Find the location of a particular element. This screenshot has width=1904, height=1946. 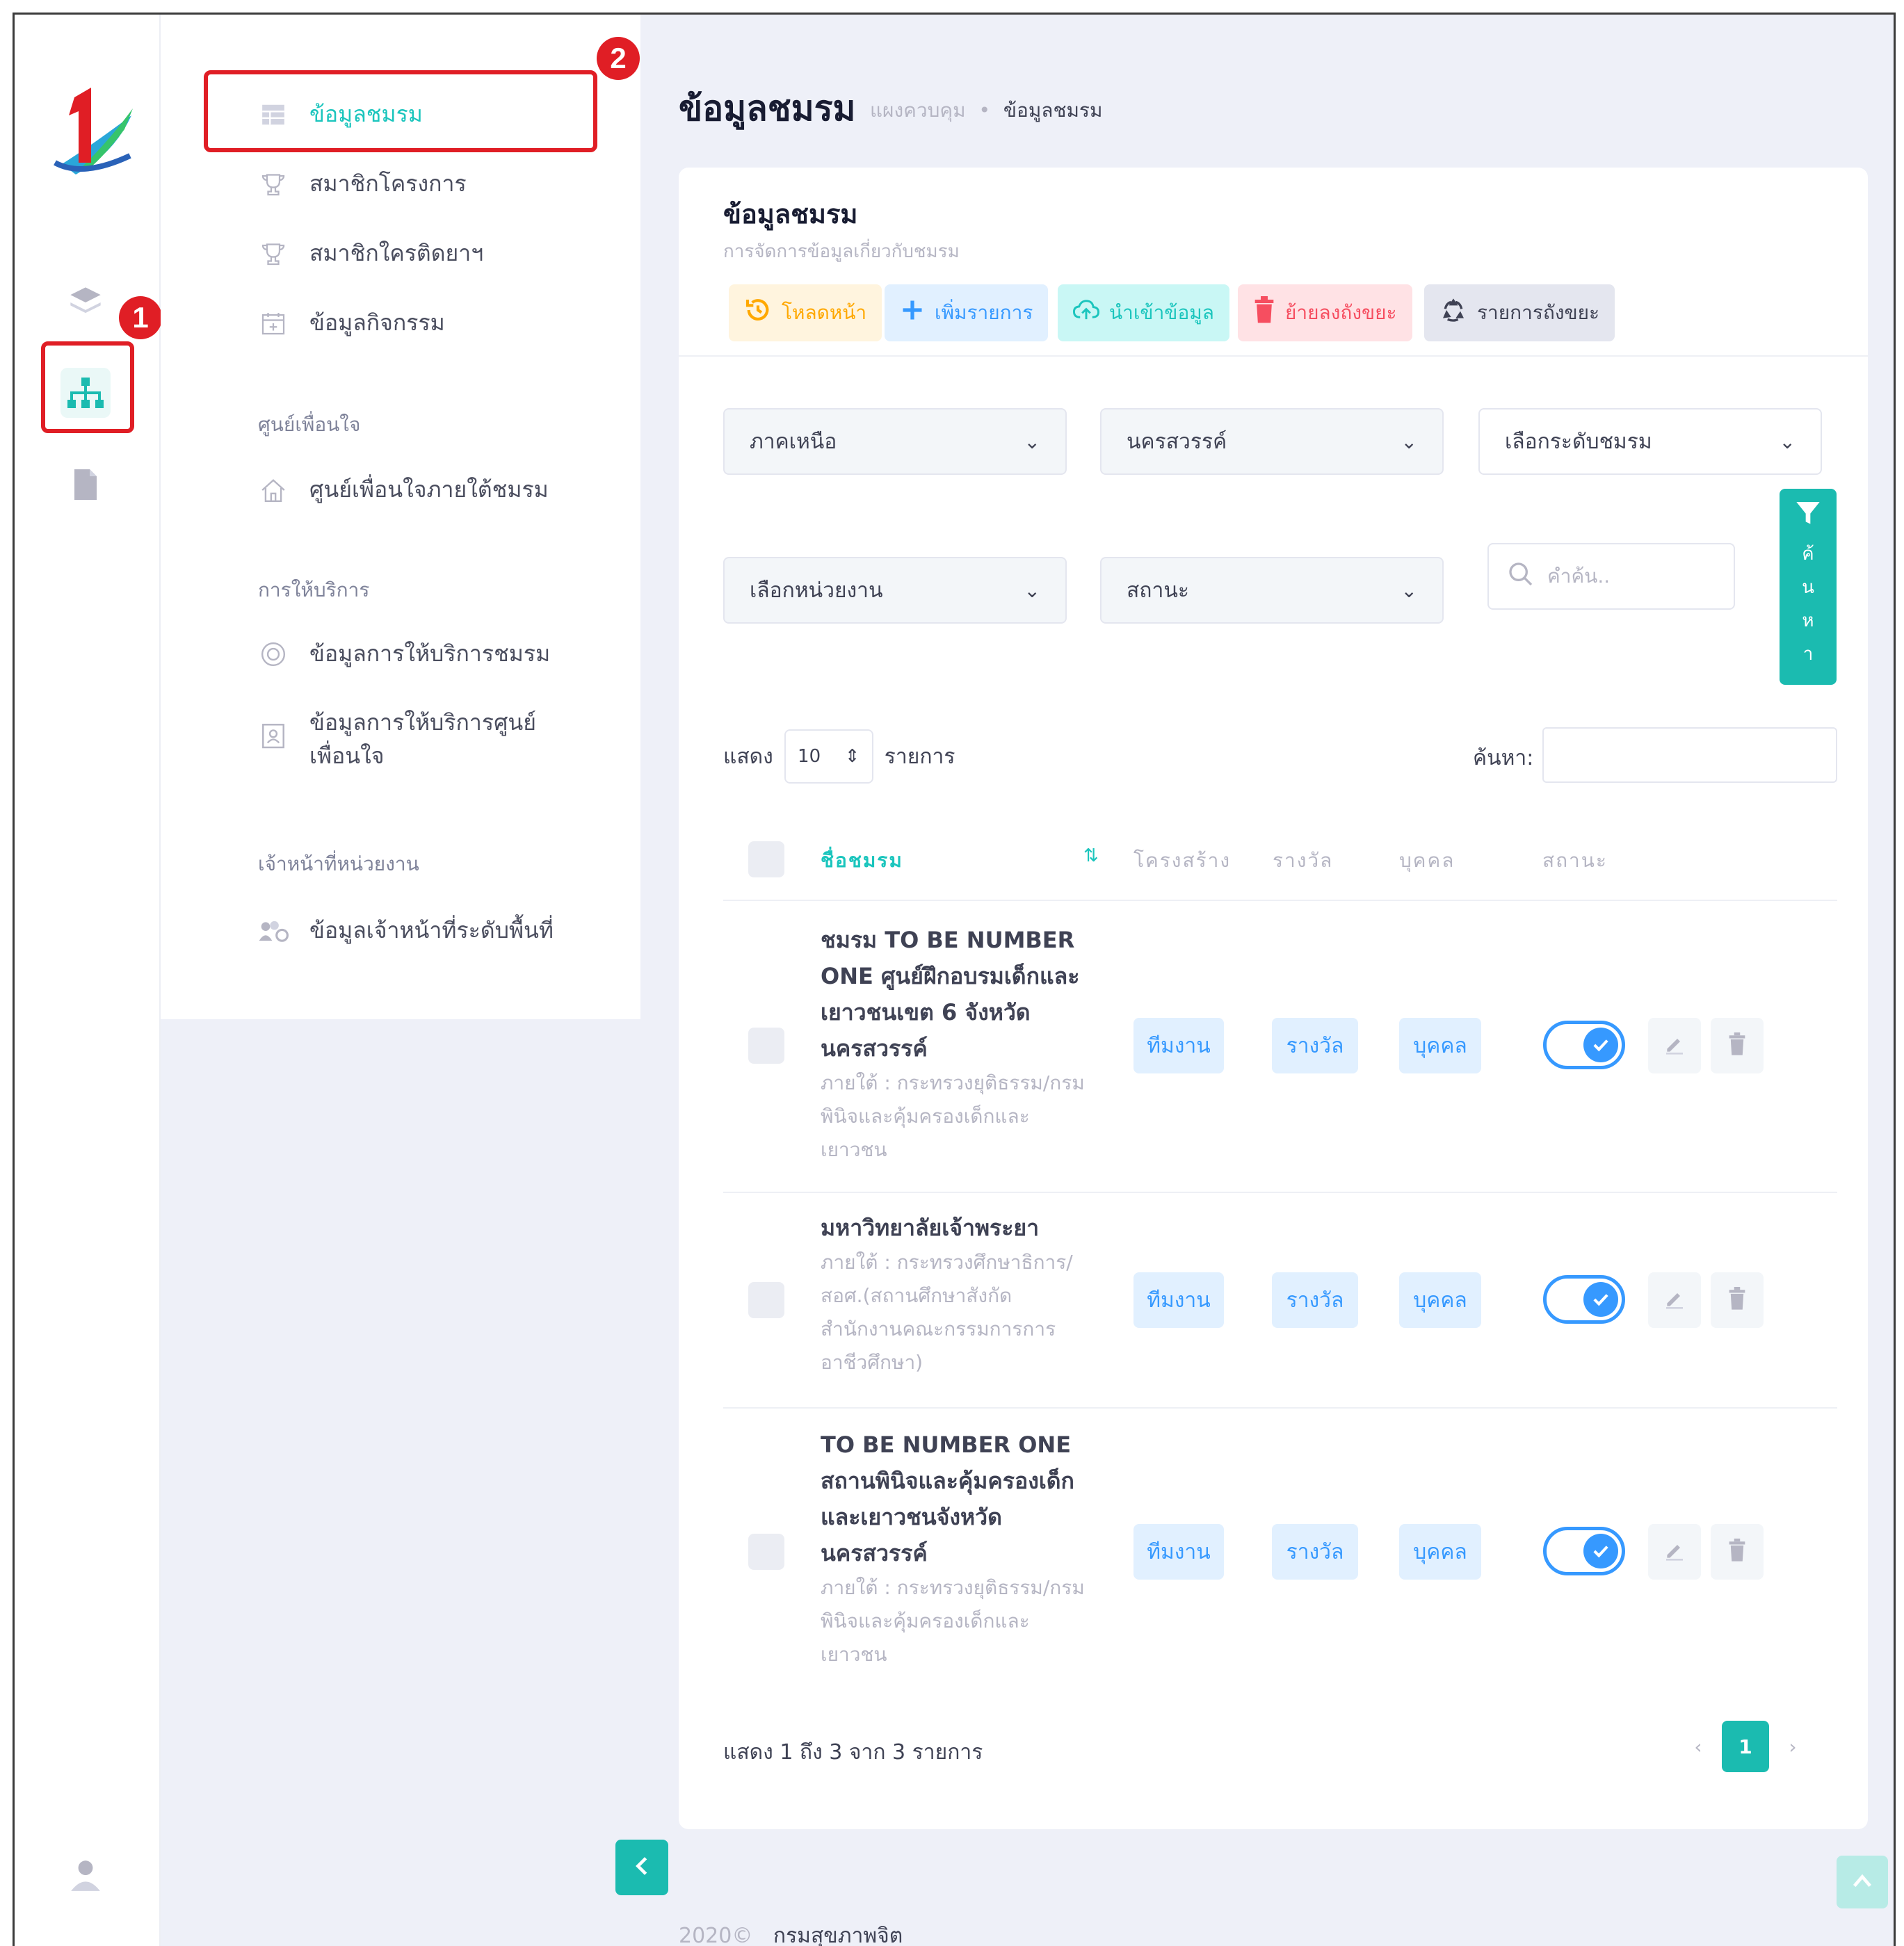

club-level-value: เลือกระดับชมรม is located at coordinates (1578, 441).